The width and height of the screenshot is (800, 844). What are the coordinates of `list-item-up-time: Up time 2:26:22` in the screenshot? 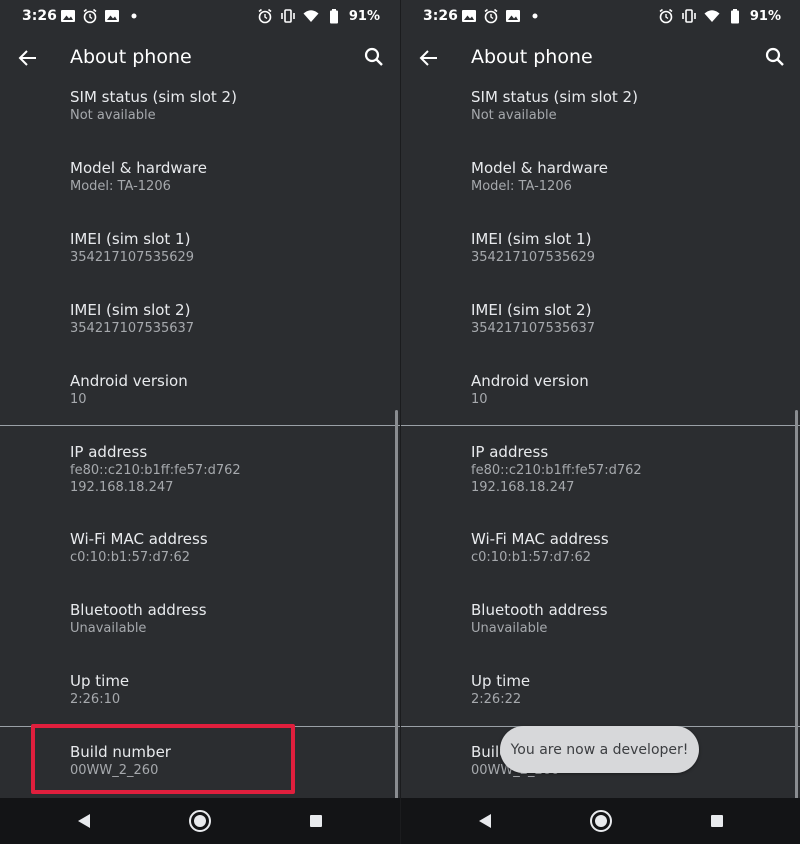 It's located at (500, 690).